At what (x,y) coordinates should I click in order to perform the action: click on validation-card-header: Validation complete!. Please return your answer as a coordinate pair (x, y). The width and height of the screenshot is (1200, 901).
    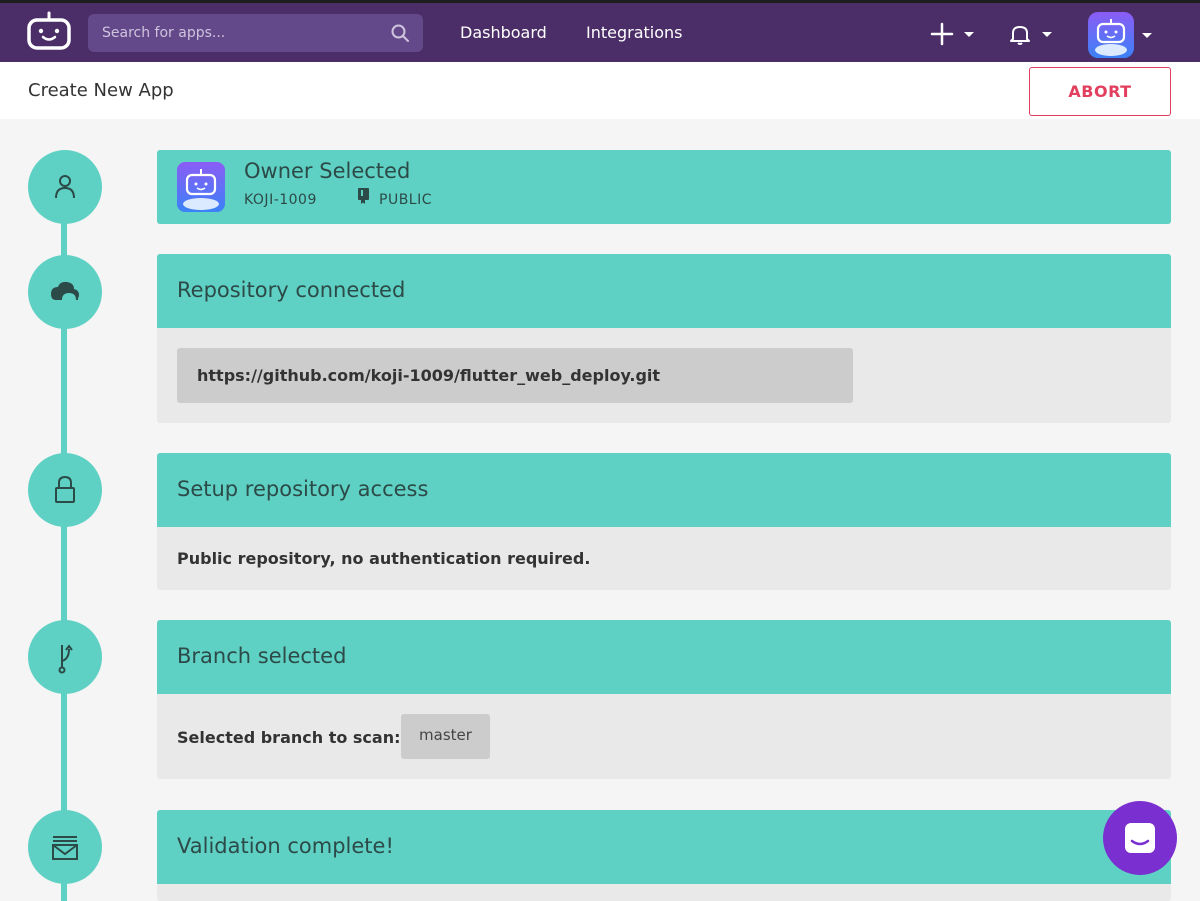
    Looking at the image, I should click on (664, 847).